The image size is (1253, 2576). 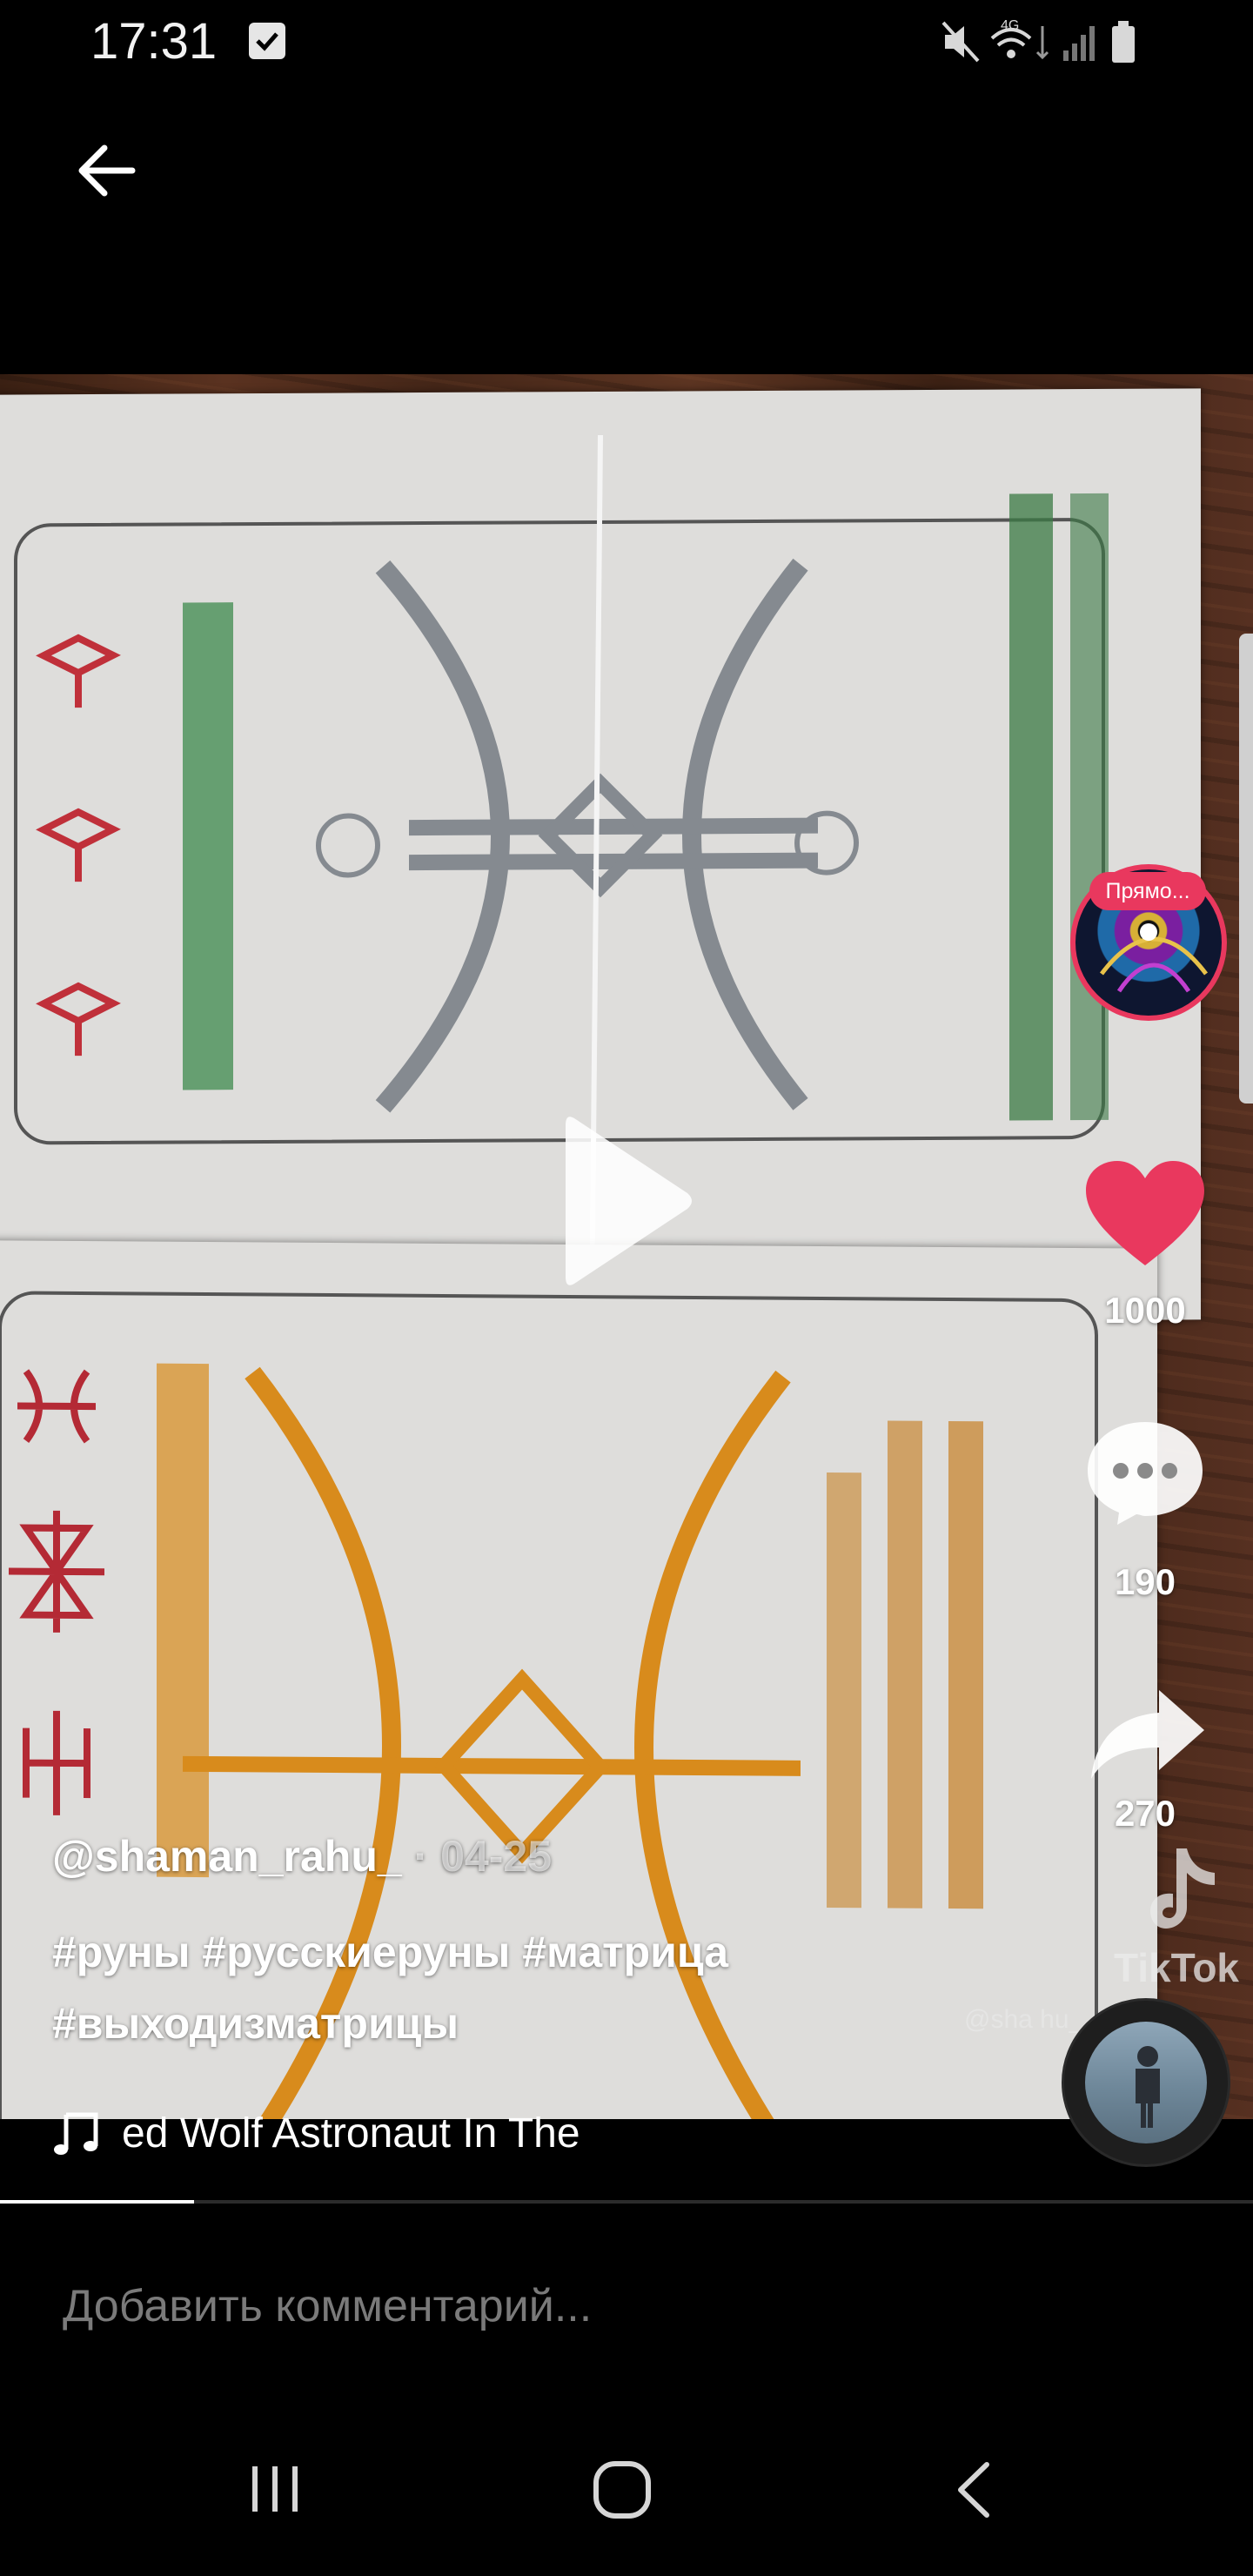 I want to click on hashtags-line-1: #руны #русскиеруны #матрица, so click(x=530, y=1952).